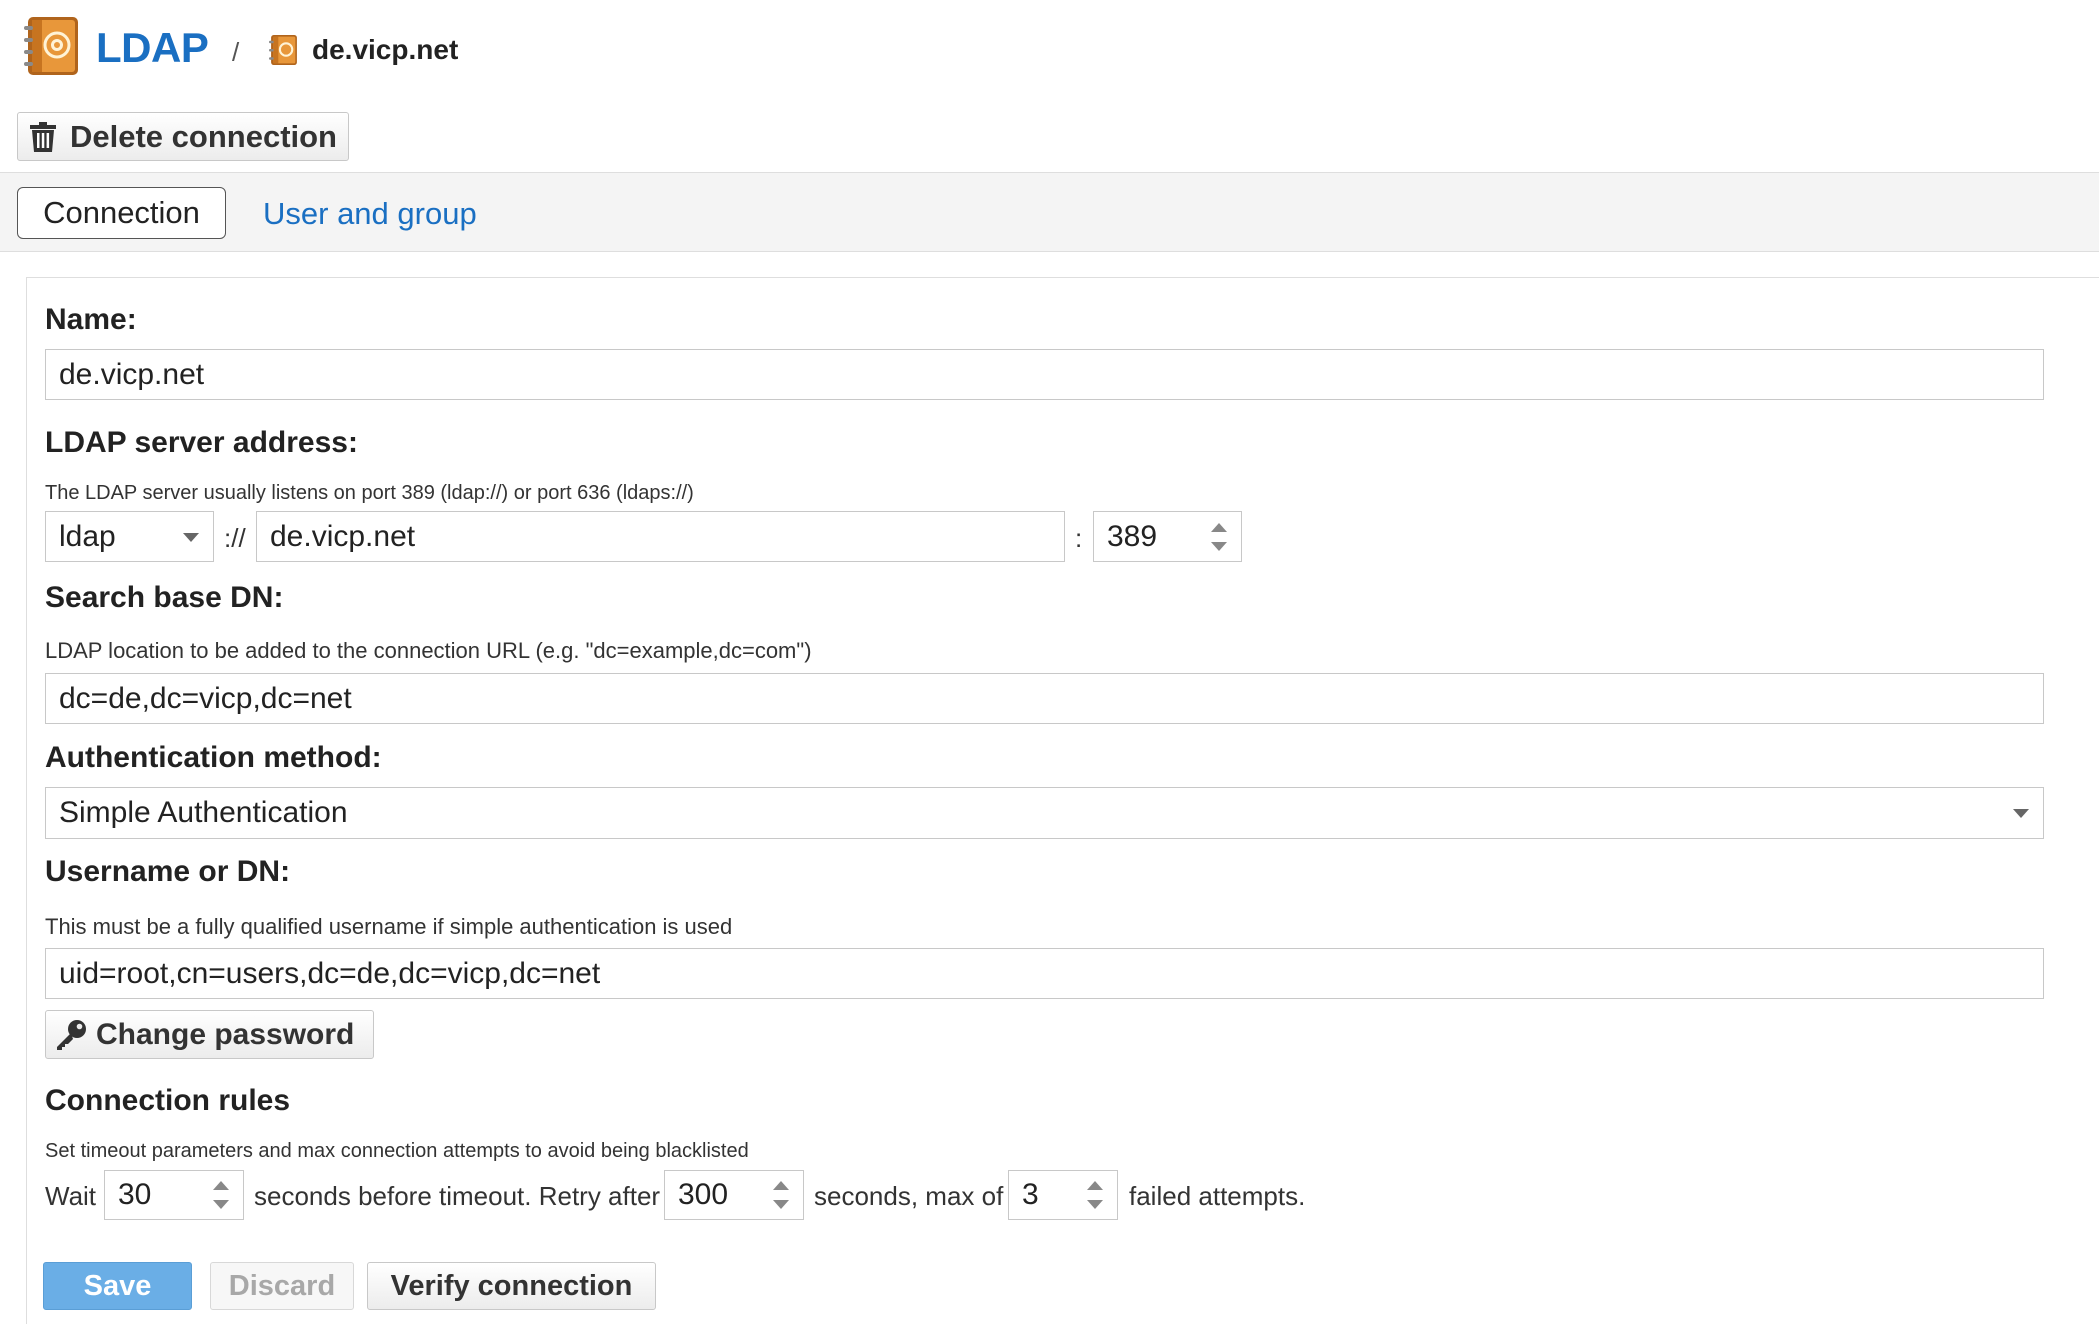 The height and width of the screenshot is (1324, 2099). What do you see at coordinates (370, 214) in the screenshot?
I see `tab-user-and-group: User and group` at bounding box center [370, 214].